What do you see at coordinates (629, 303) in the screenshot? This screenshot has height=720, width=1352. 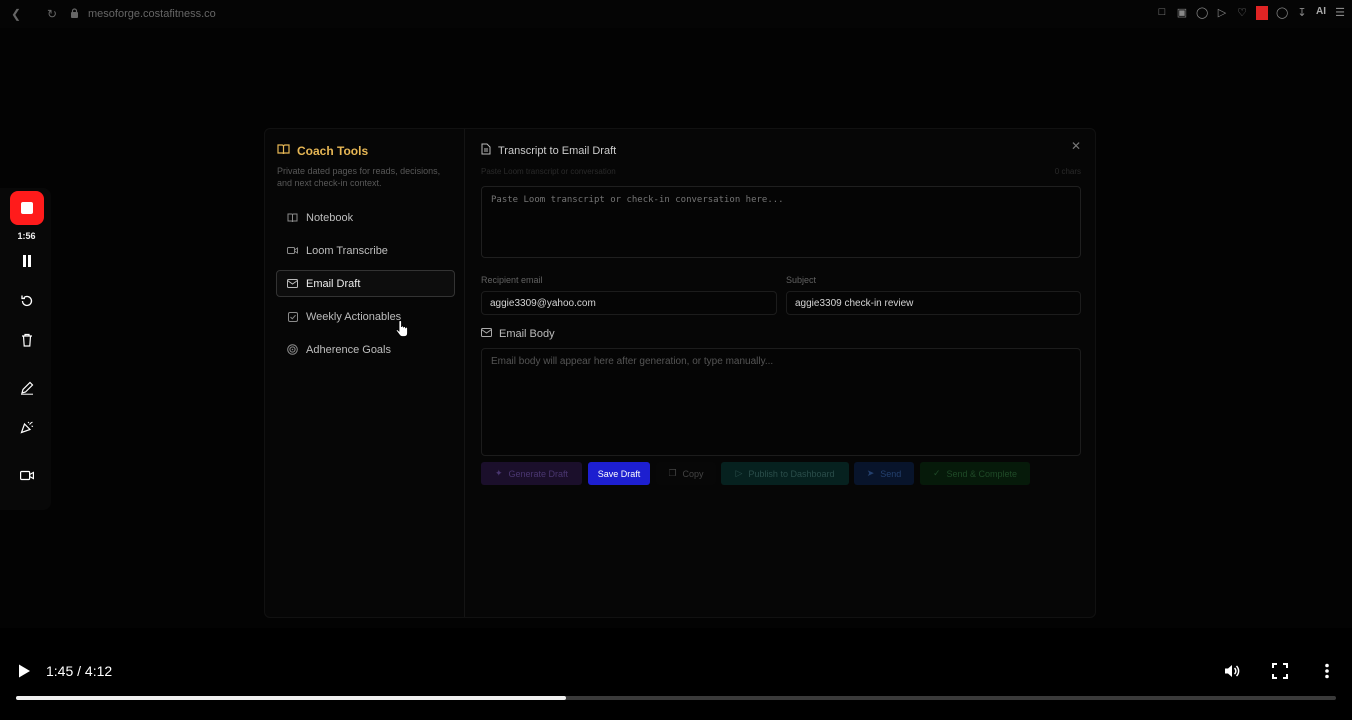 I see `recipient-email-field: aggie3309@yahoo.com` at bounding box center [629, 303].